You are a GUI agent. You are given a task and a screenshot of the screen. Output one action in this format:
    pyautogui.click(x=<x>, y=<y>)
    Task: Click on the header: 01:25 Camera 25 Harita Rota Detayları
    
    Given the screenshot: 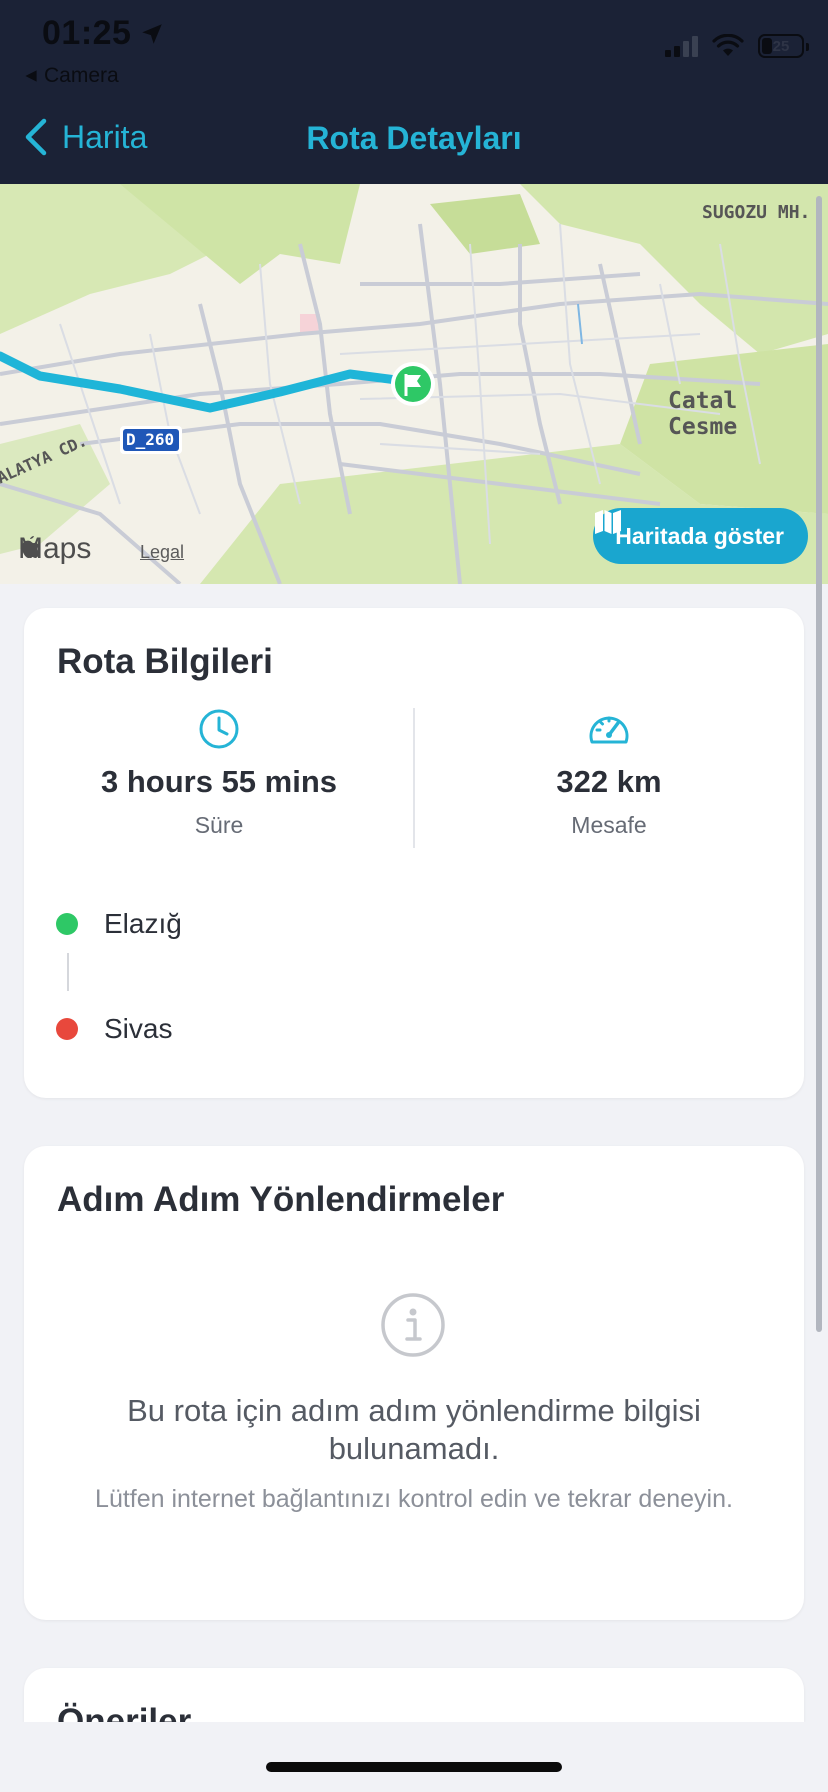 What is the action you would take?
    pyautogui.click(x=414, y=92)
    